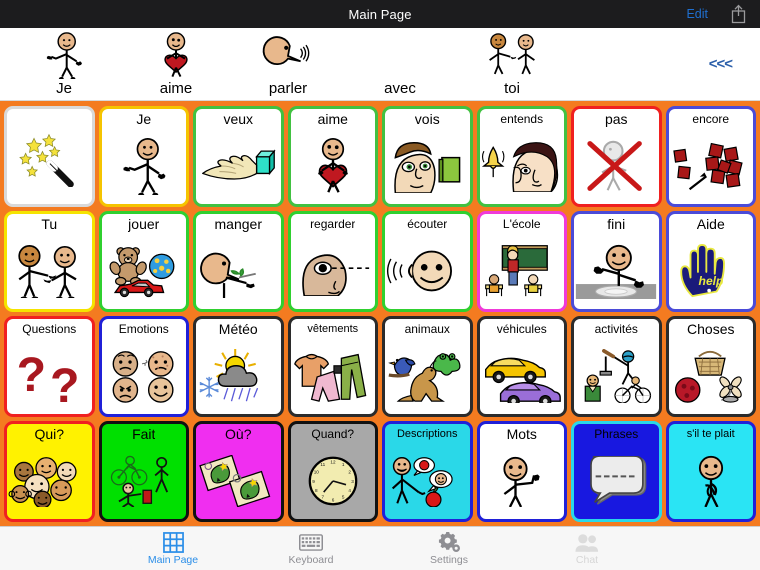 This screenshot has width=760, height=570. I want to click on cell-label: Questions, so click(49, 329).